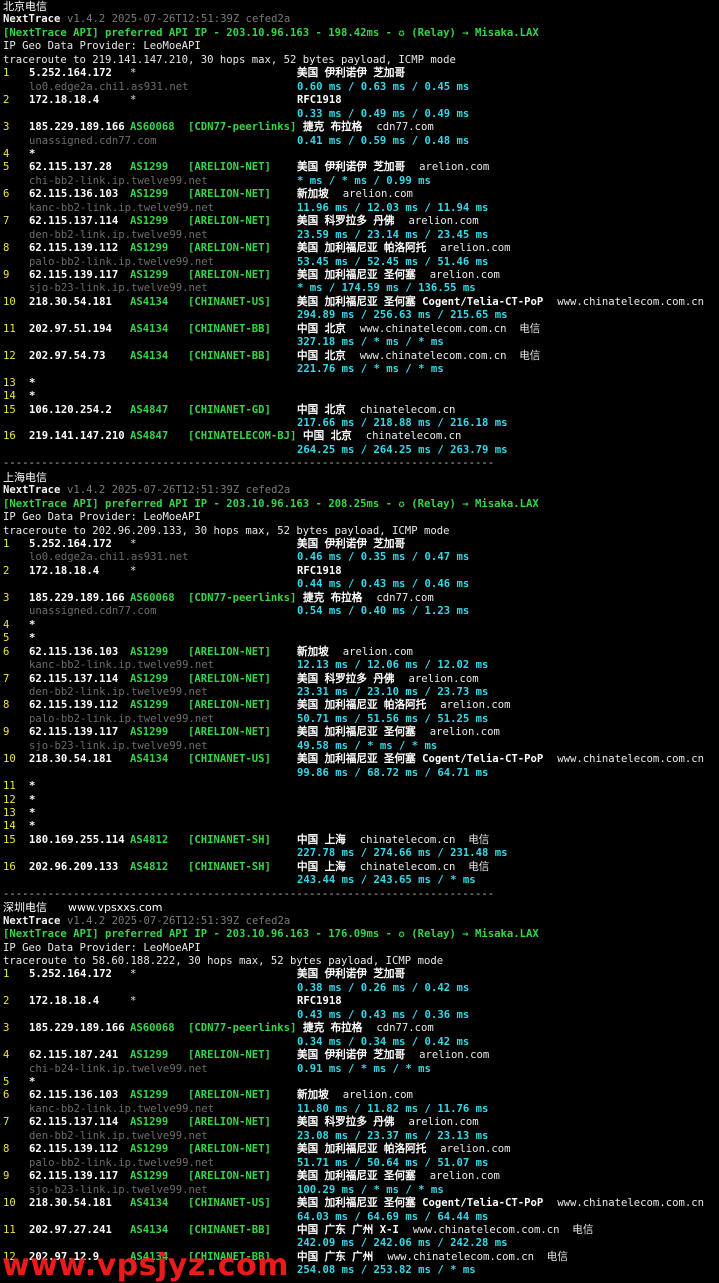 The height and width of the screenshot is (1283, 719). Describe the element at coordinates (383, 611) in the screenshot. I see `hop-rtt: 0.54 ms / 0.40 ms / 1.23 ms` at that location.